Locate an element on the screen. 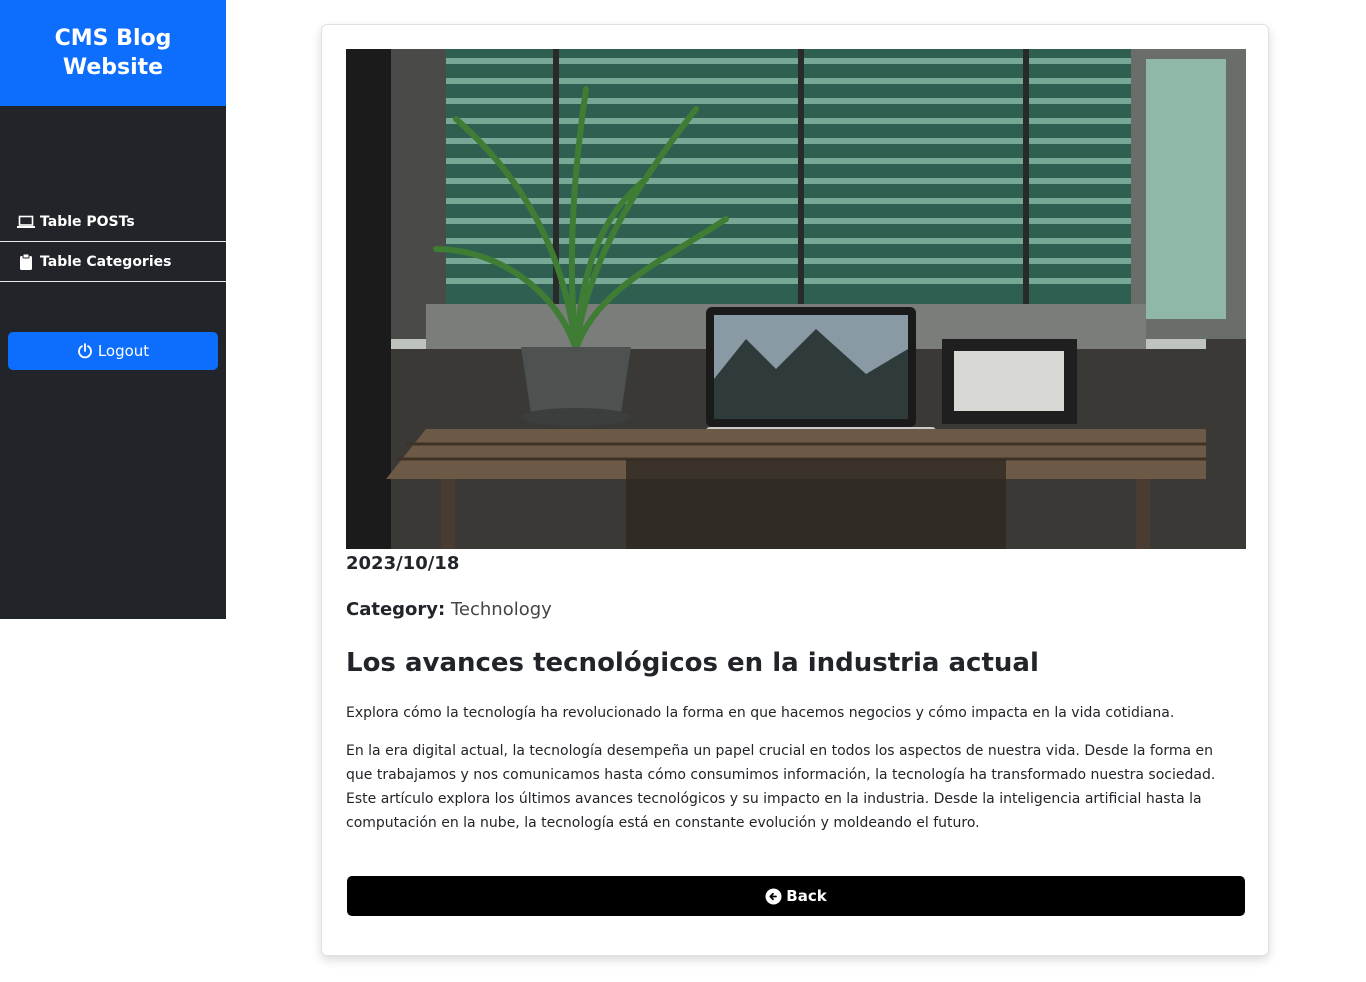 The height and width of the screenshot is (982, 1366). post-category: Category: Technology is located at coordinates (449, 609).